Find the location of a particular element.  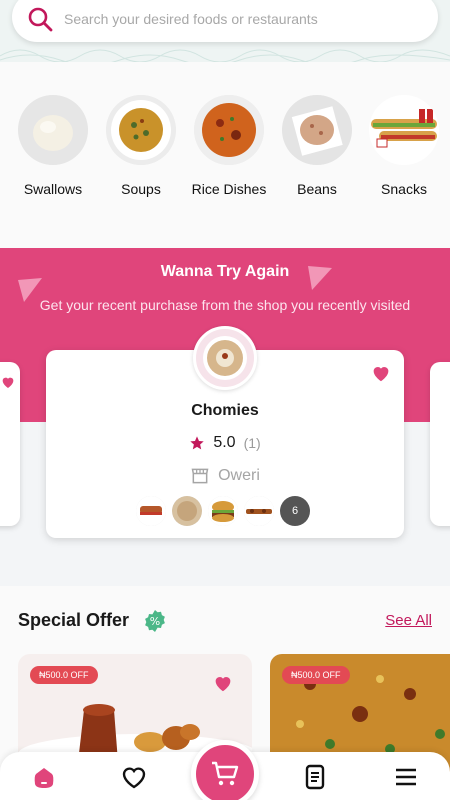

orders-icon is located at coordinates (315, 777).